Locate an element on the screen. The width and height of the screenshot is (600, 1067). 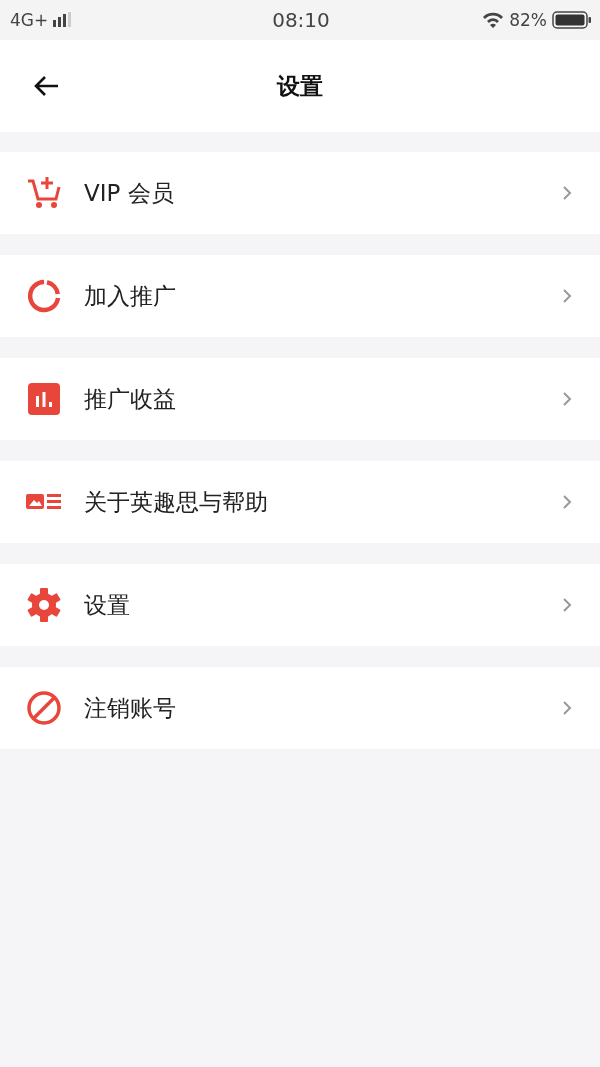
menu-item: 加入推广 is located at coordinates (300, 296).